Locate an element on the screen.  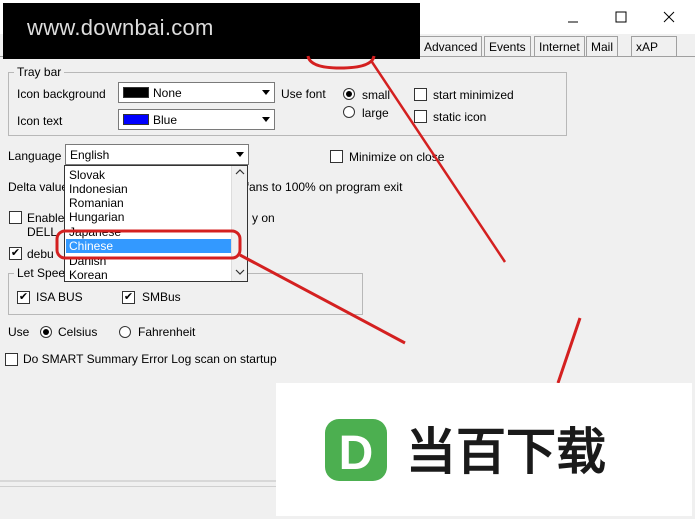
fahrenheit-radio is located at coordinates (125, 332).